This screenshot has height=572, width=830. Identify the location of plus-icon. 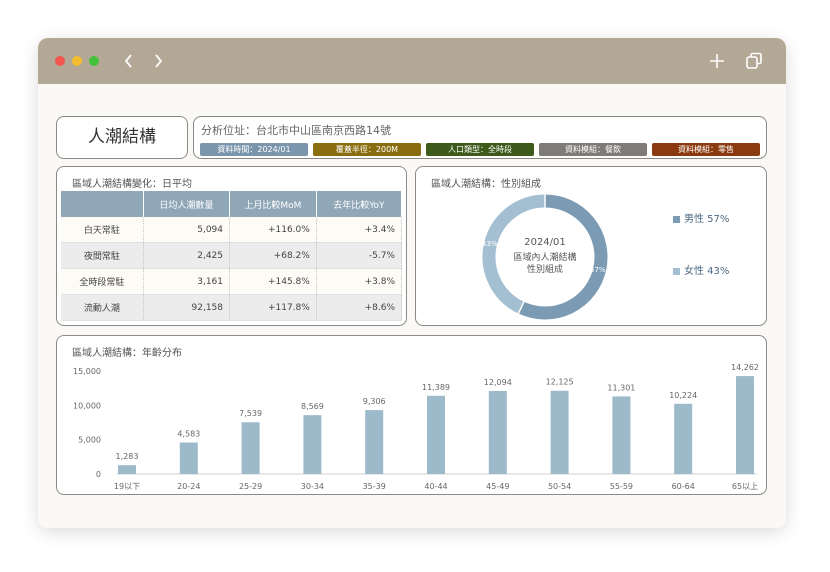
(717, 61).